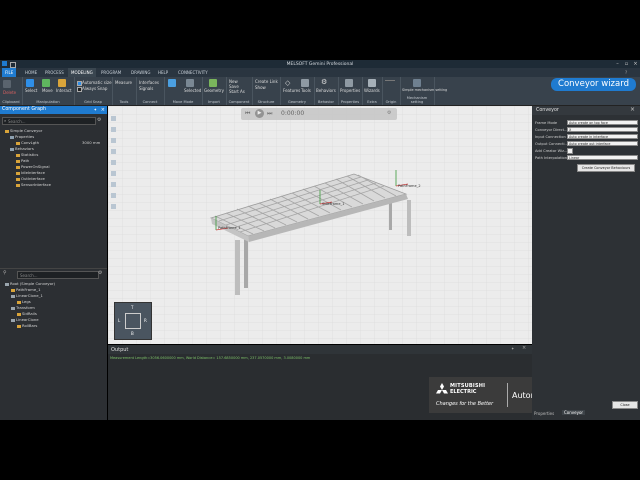 The width and height of the screenshot is (640, 480). I want to click on maximize-button: ▫, so click(626, 64).